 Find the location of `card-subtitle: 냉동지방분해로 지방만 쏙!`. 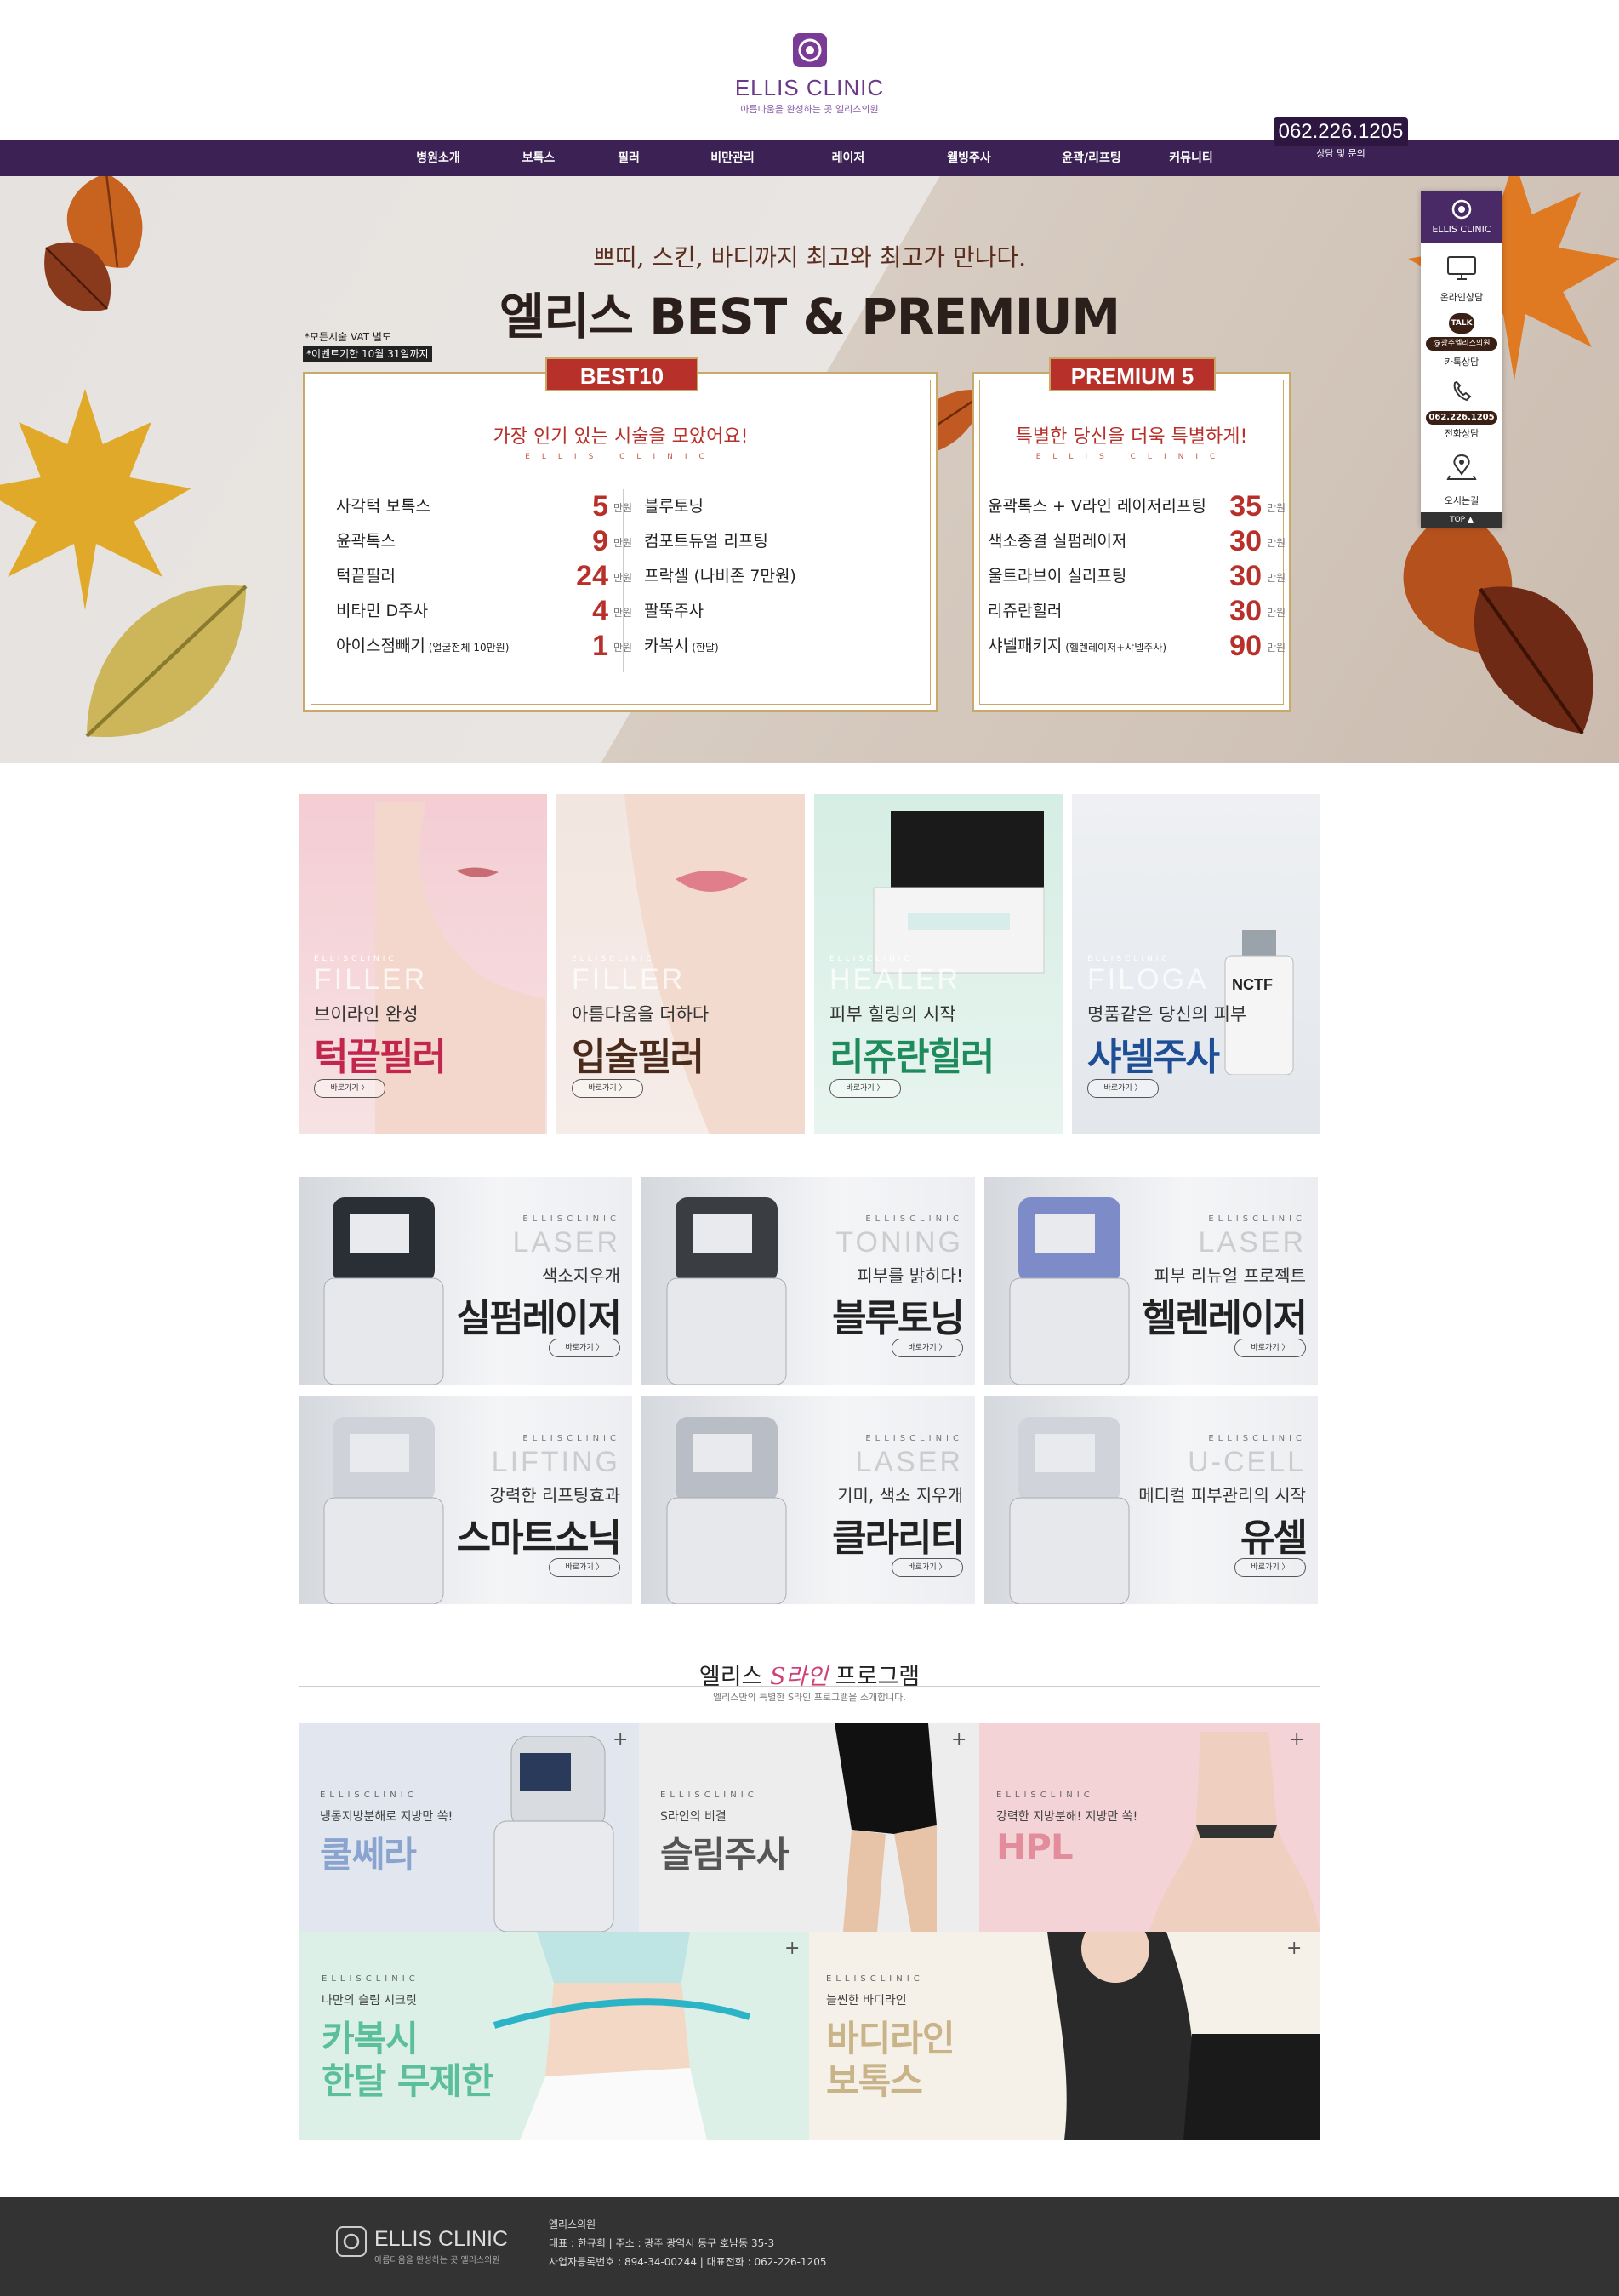

card-subtitle: 냉동지방분해로 지방만 쏙! is located at coordinates (386, 1817).